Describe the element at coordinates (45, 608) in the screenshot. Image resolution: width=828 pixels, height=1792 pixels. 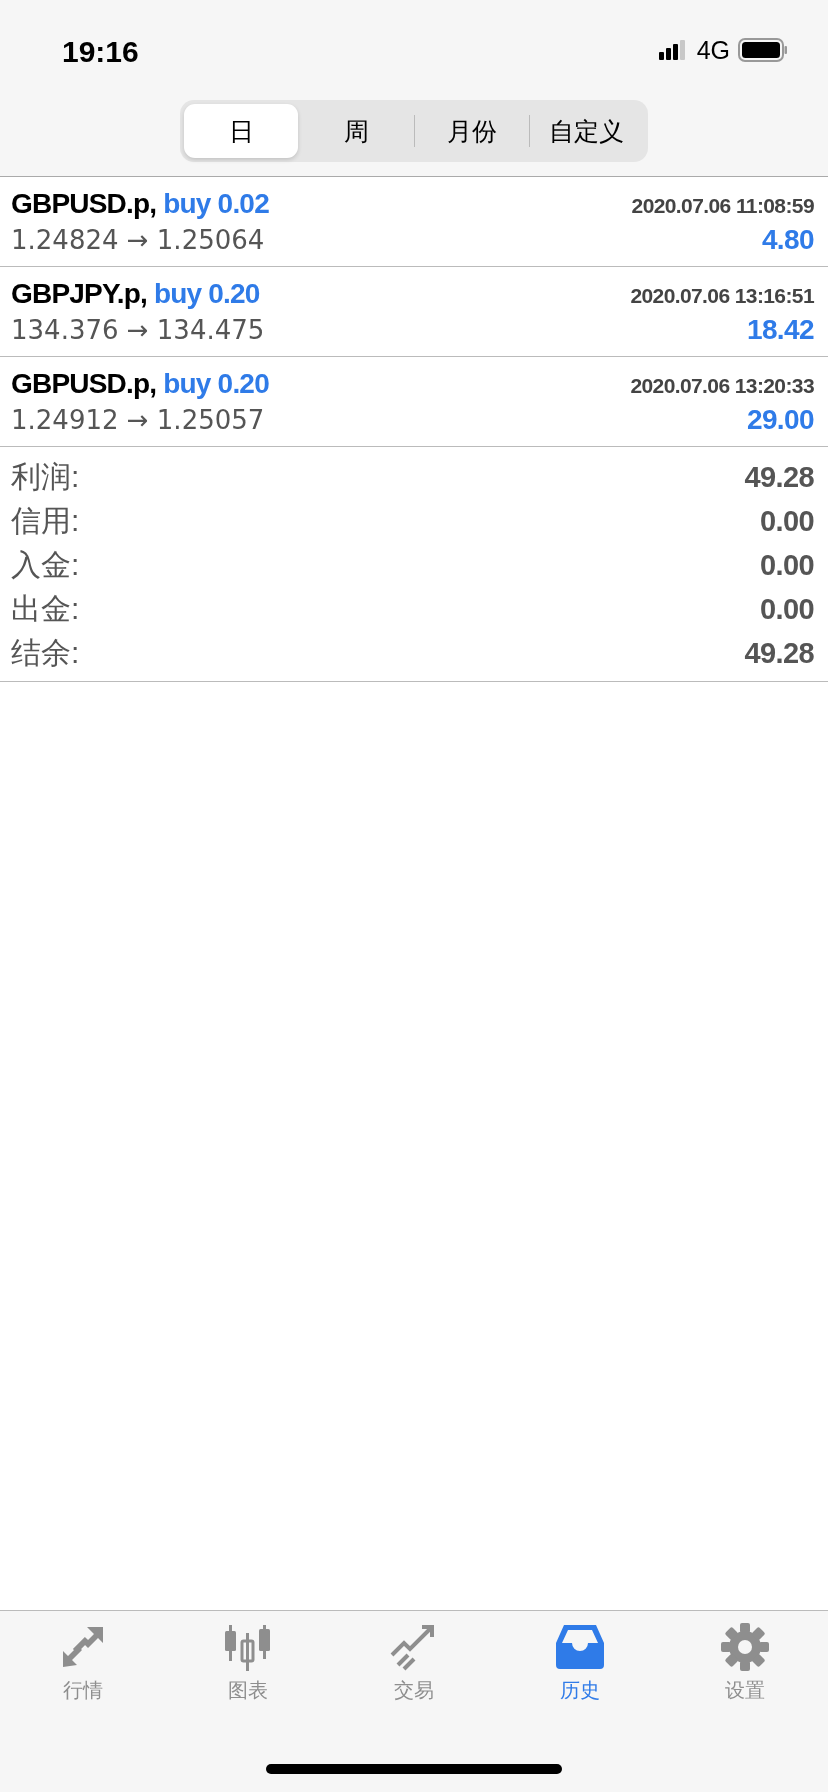
I see `summary-label: 出金:` at that location.